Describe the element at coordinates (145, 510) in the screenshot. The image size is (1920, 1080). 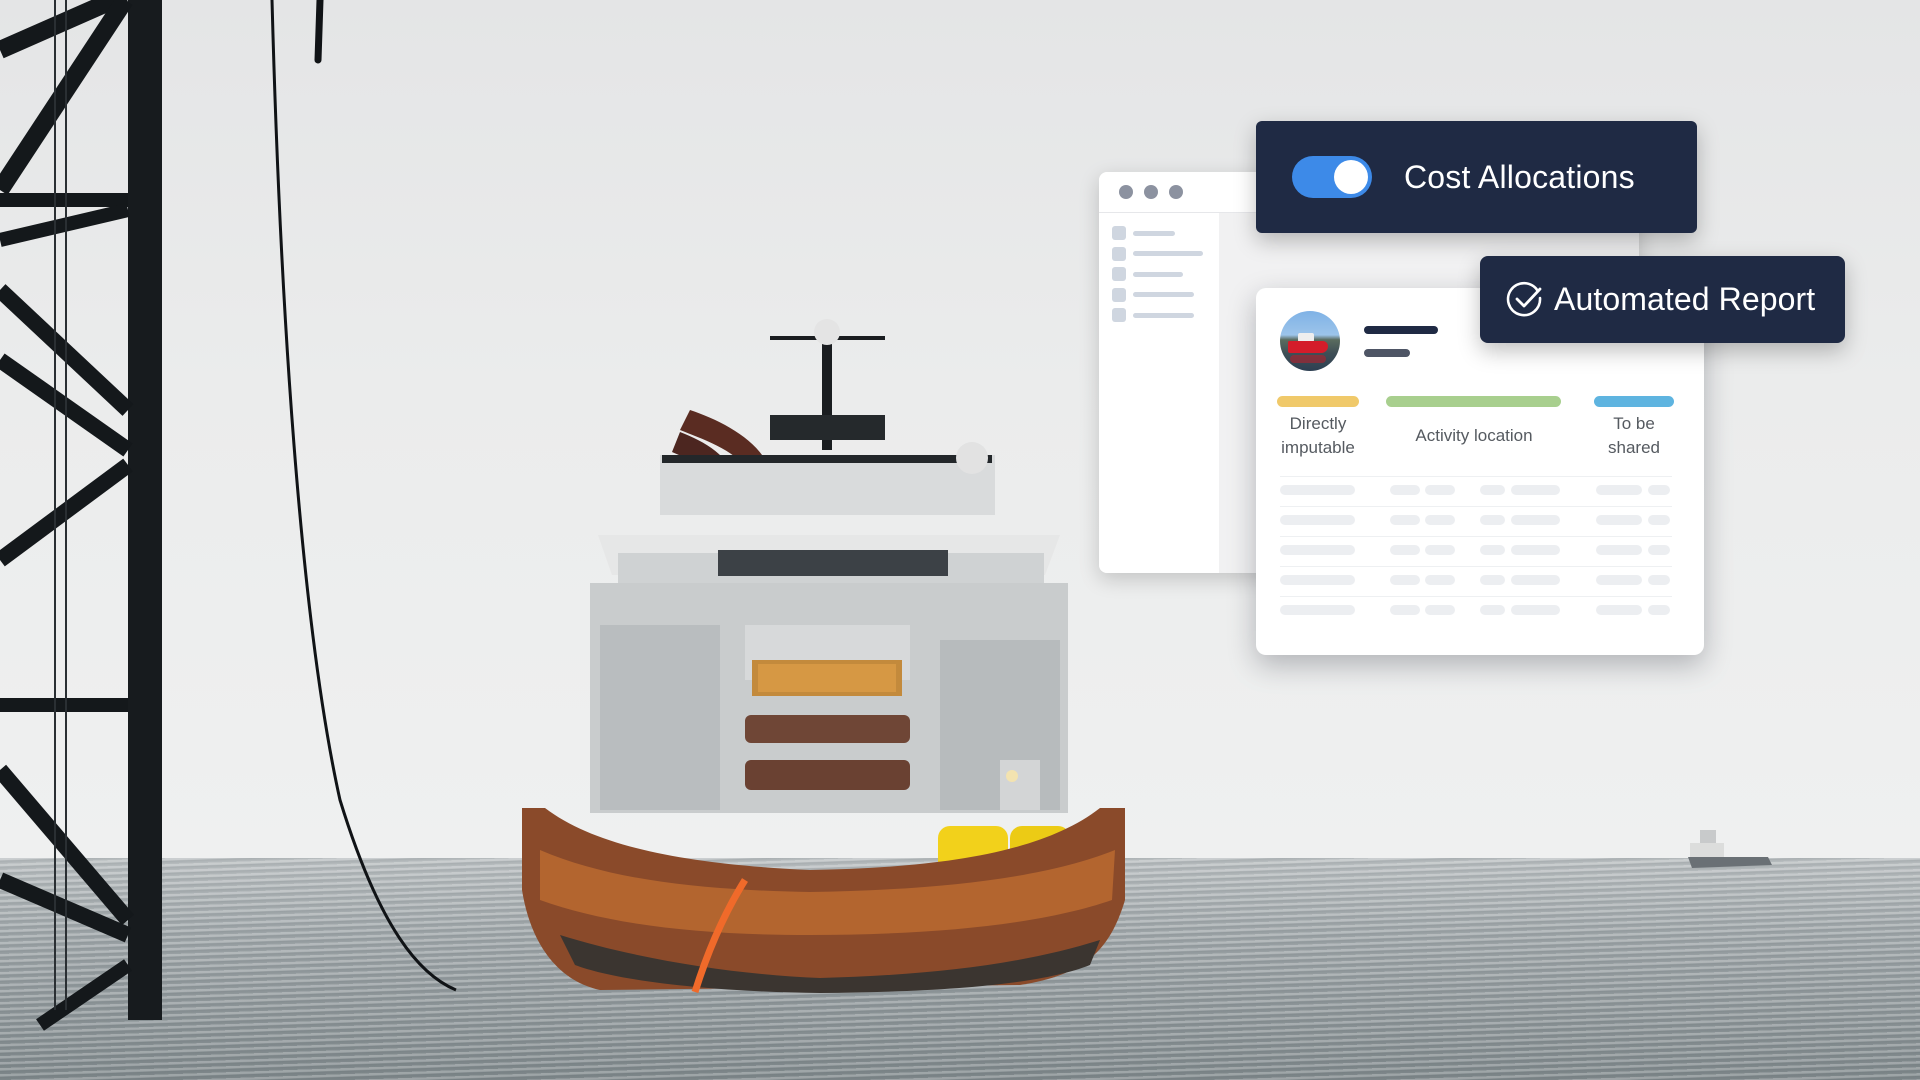
I see `tower-column` at that location.